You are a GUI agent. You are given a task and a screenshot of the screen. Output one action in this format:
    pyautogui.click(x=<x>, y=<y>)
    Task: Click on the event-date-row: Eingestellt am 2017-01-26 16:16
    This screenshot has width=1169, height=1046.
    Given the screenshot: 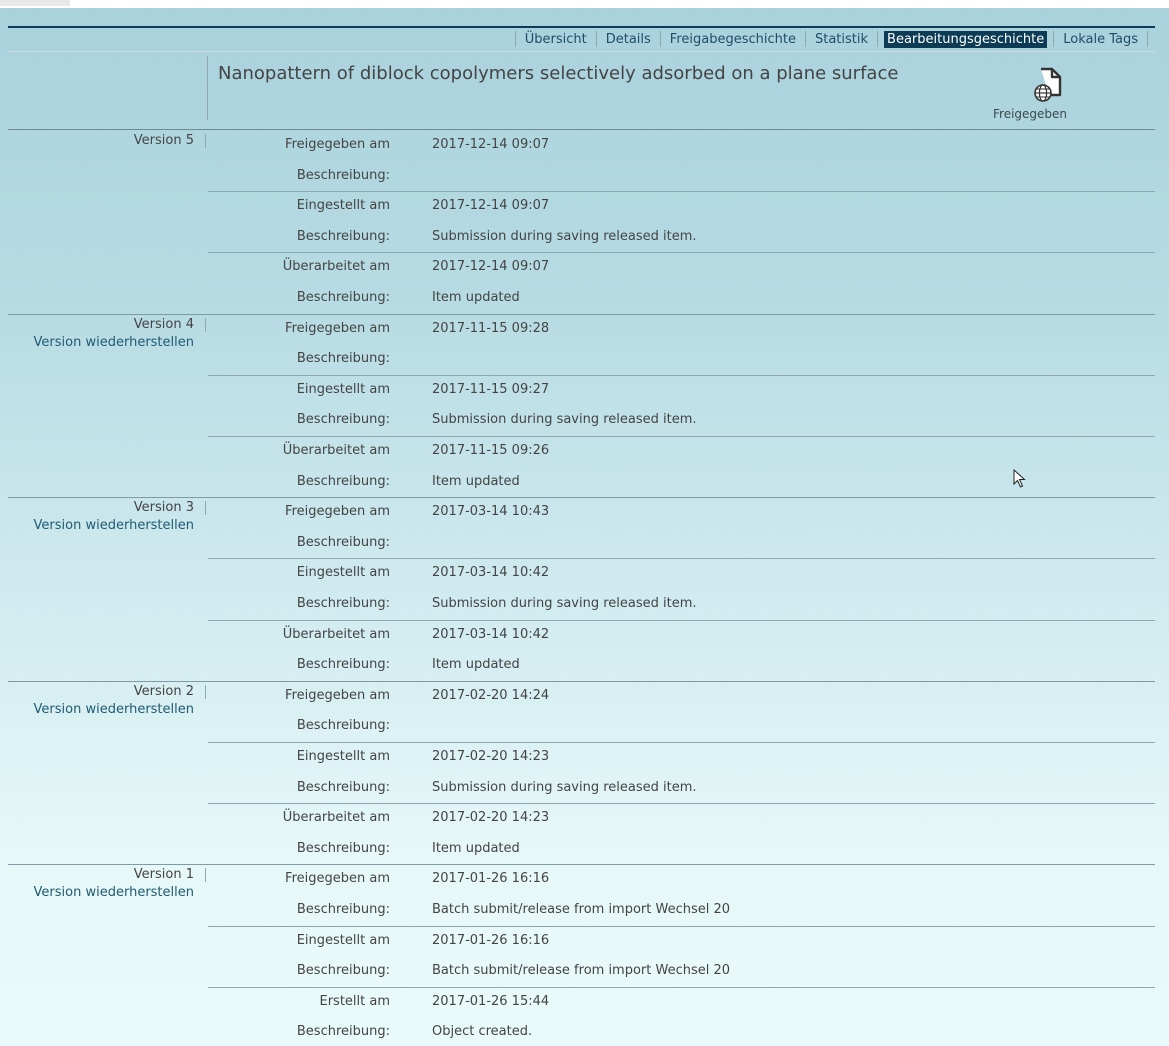 What is the action you would take?
    pyautogui.click(x=681, y=941)
    